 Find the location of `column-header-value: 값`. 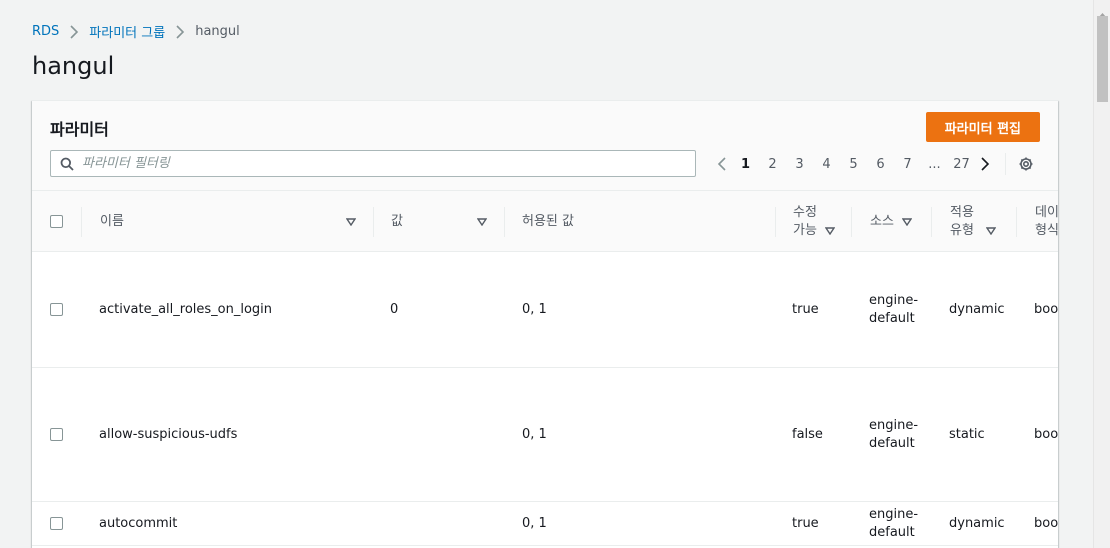

column-header-value: 값 is located at coordinates (439, 221).